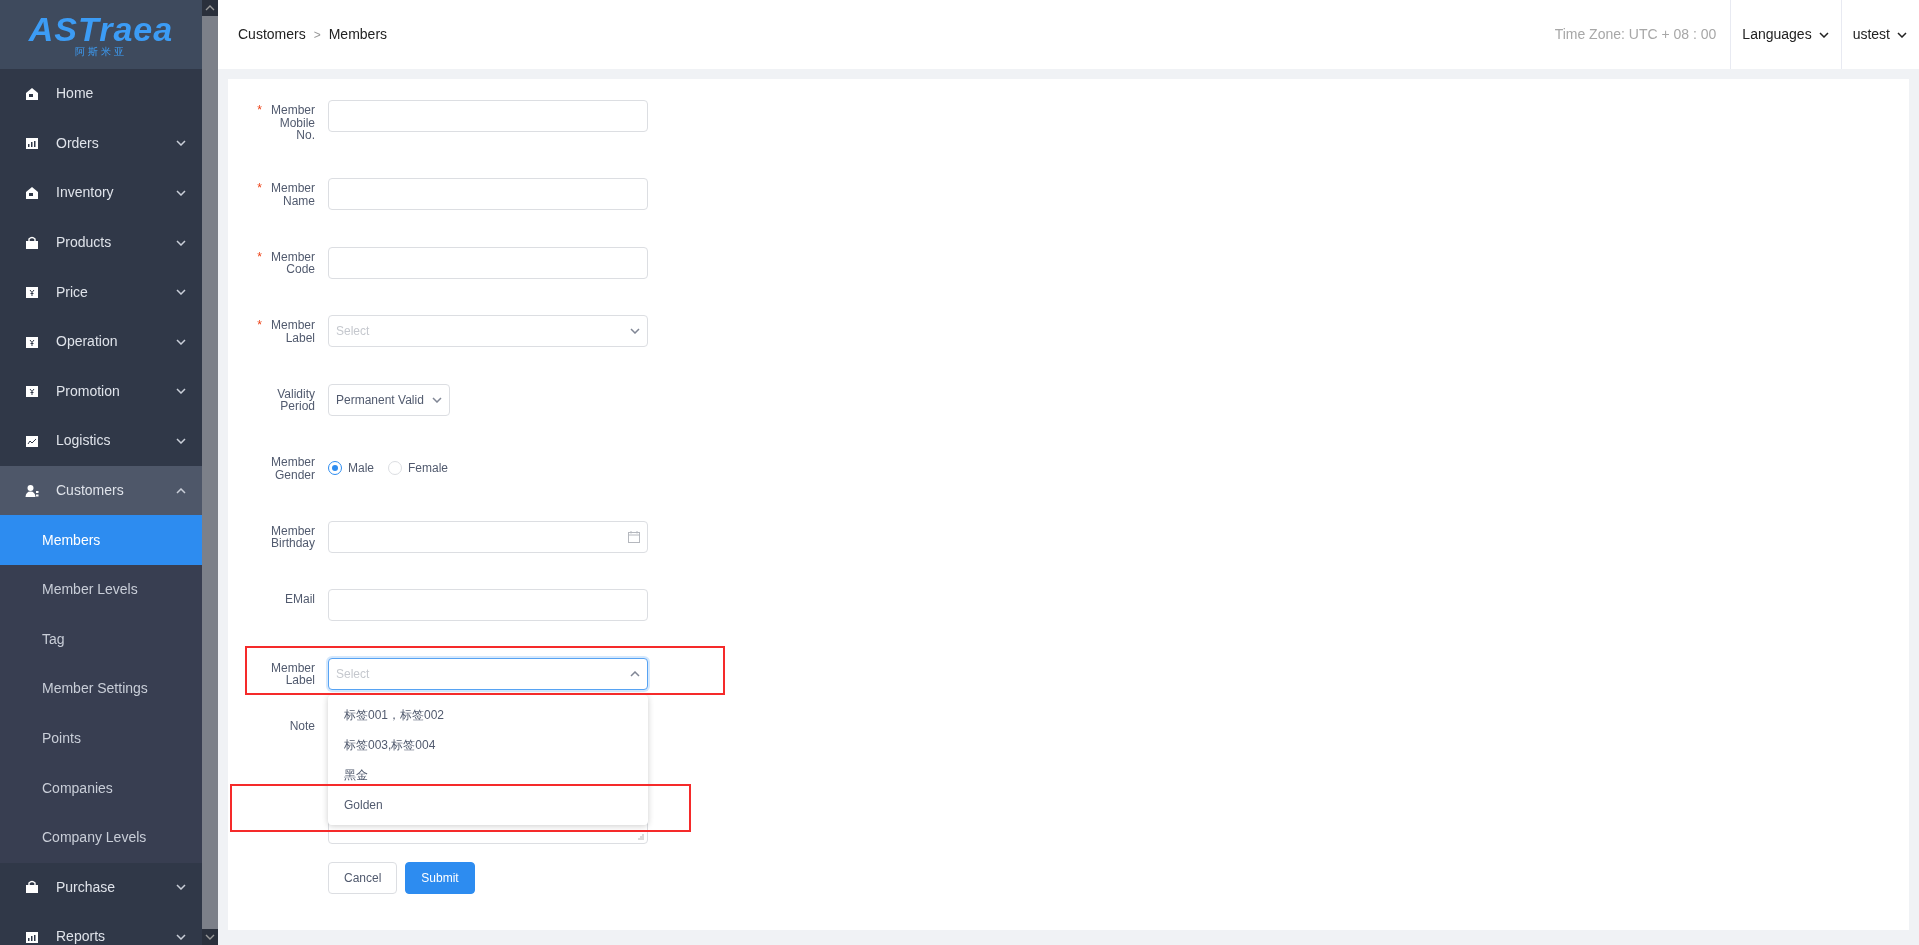 The height and width of the screenshot is (945, 1919). I want to click on breadcrumb-item: Members, so click(358, 34).